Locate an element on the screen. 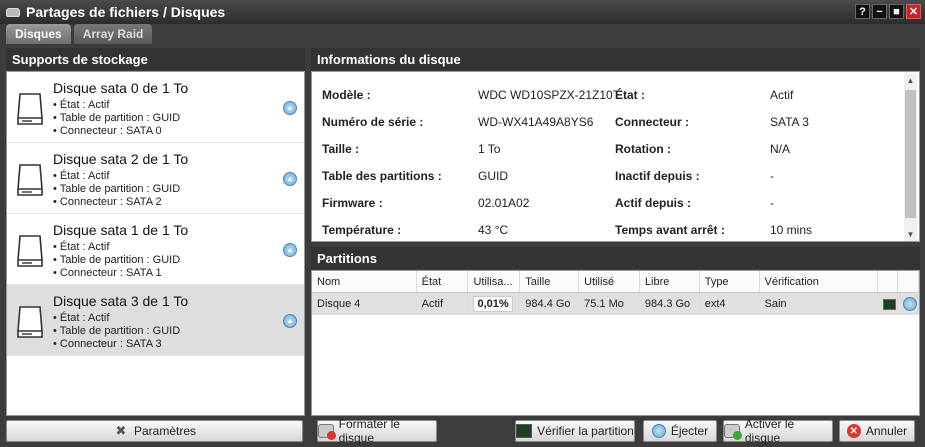 The height and width of the screenshot is (447, 925). cancel-icon: ✕ is located at coordinates (853, 431).